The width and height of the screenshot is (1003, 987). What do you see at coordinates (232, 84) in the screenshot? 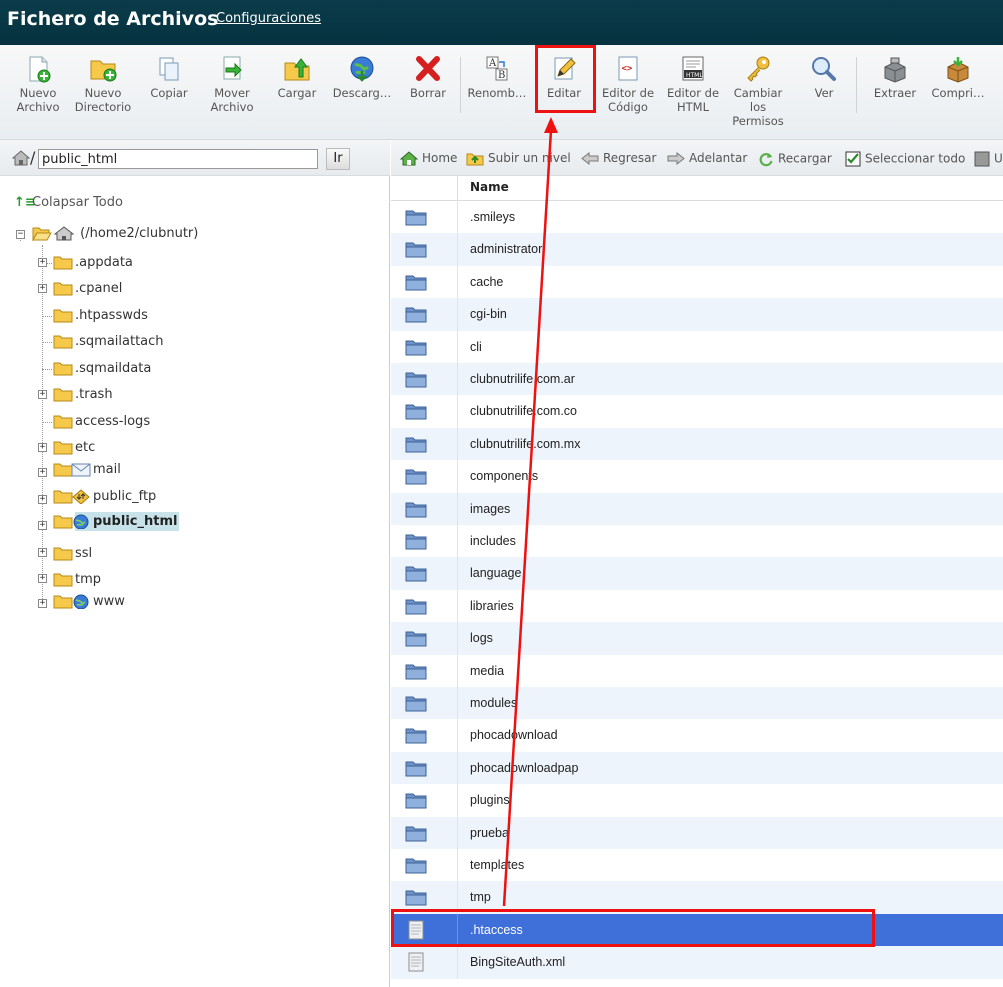
I see `move-button: Mover Archivo` at bounding box center [232, 84].